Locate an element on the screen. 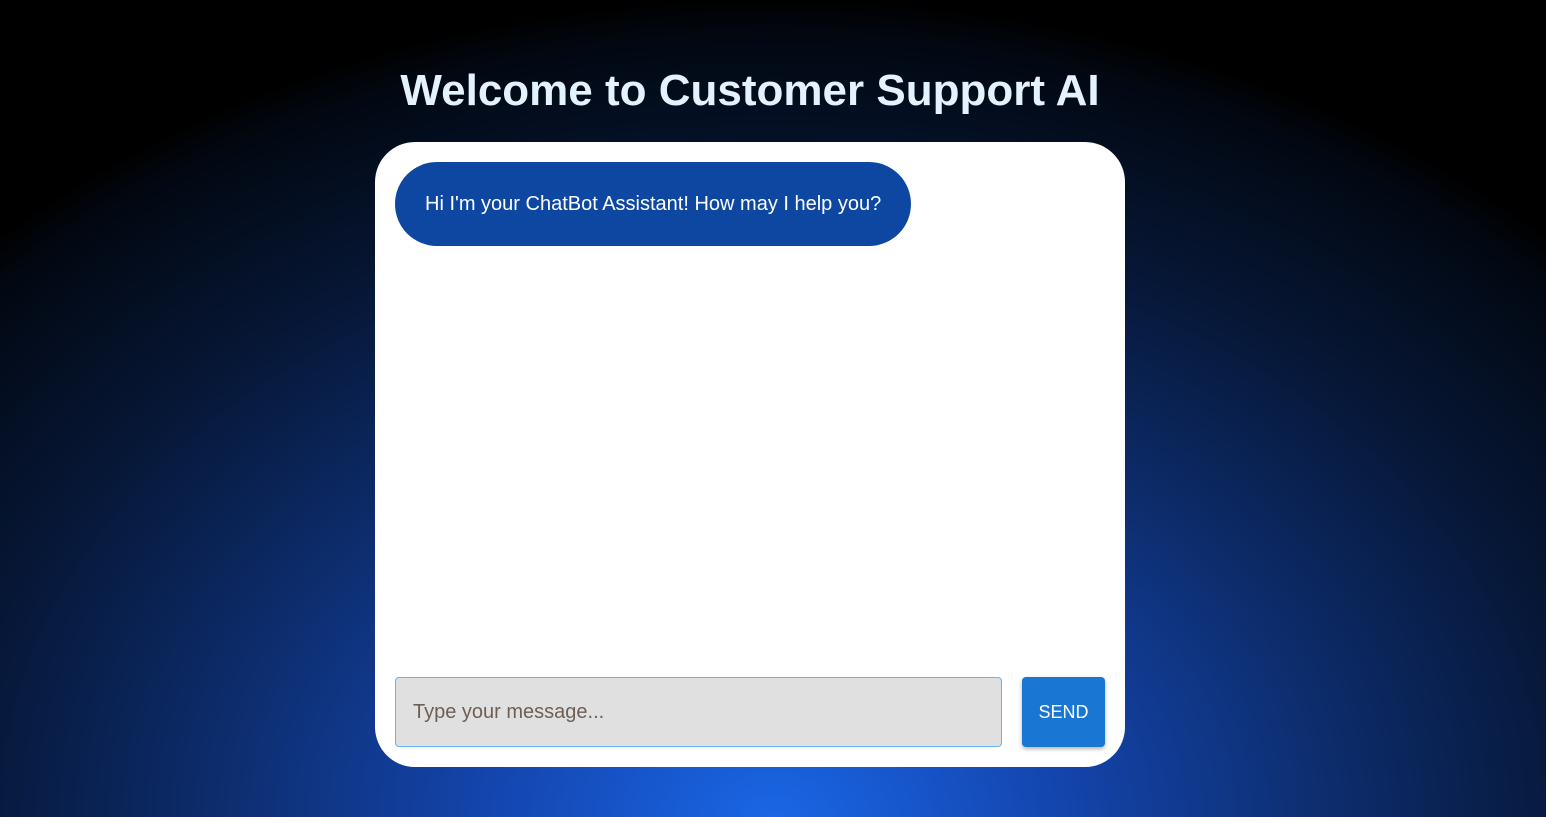 This screenshot has width=1546, height=817. send-button: SEND is located at coordinates (1063, 712).